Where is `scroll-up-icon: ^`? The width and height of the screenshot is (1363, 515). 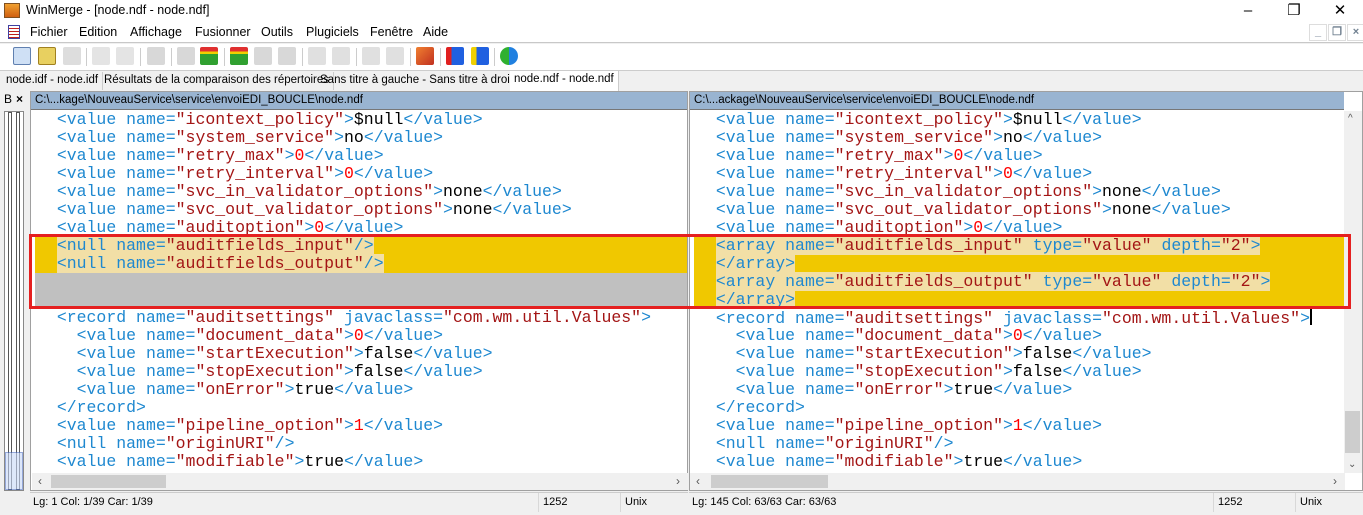
scroll-up-icon: ^ is located at coordinates (1350, 118).